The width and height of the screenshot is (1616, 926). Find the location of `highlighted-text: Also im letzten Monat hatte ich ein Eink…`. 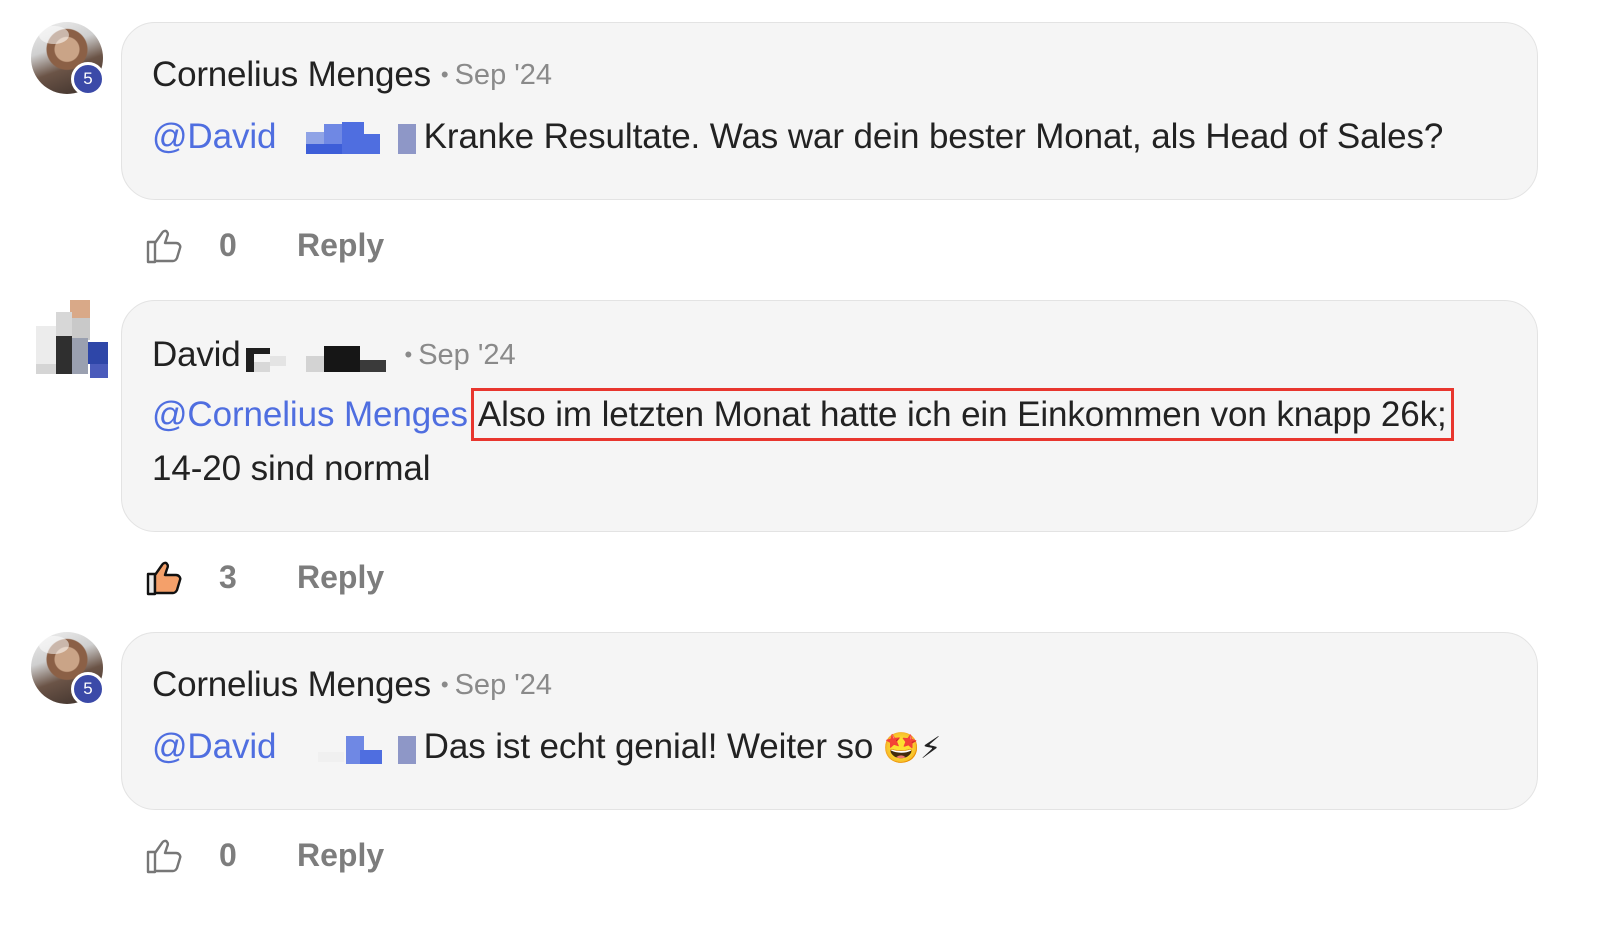

highlighted-text: Also im letzten Monat hatte ich ein Eink… is located at coordinates (962, 414).